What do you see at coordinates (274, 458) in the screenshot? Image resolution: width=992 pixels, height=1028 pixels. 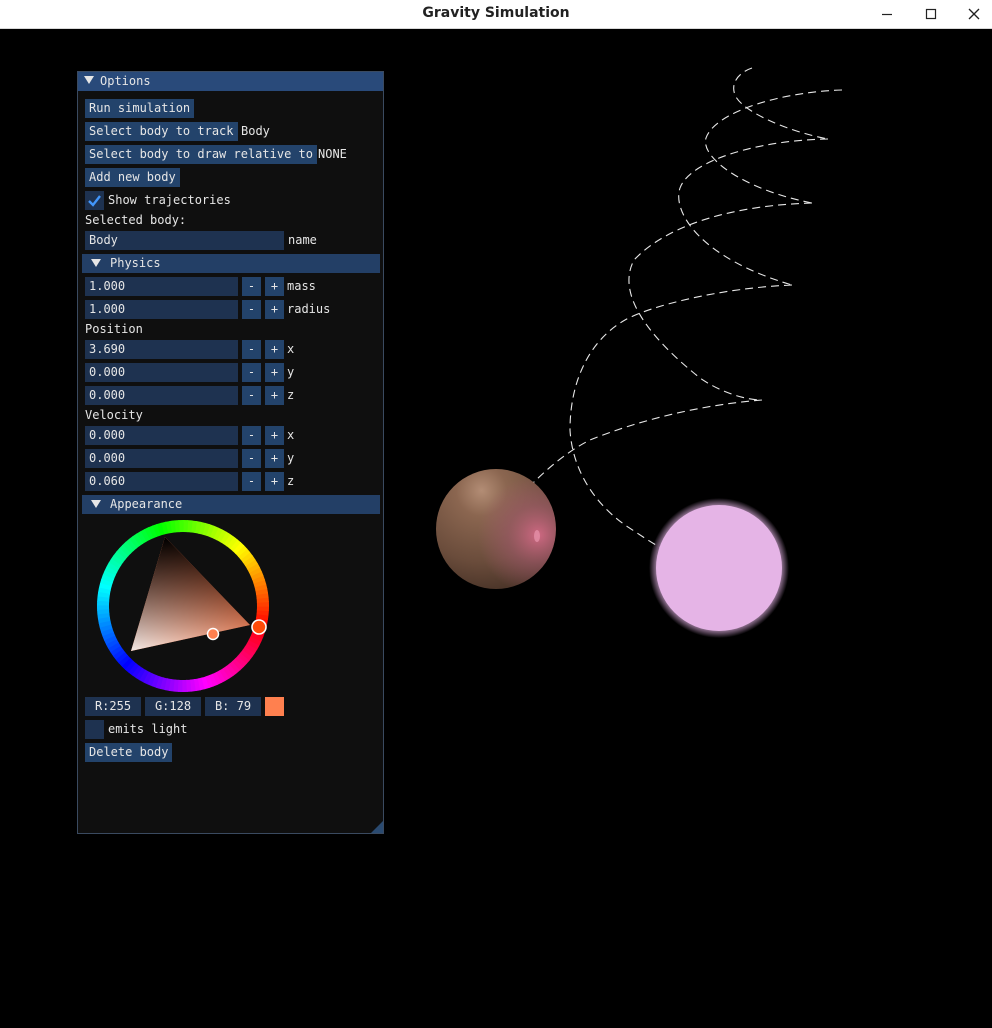 I see `velocity-y-increment-button: +` at bounding box center [274, 458].